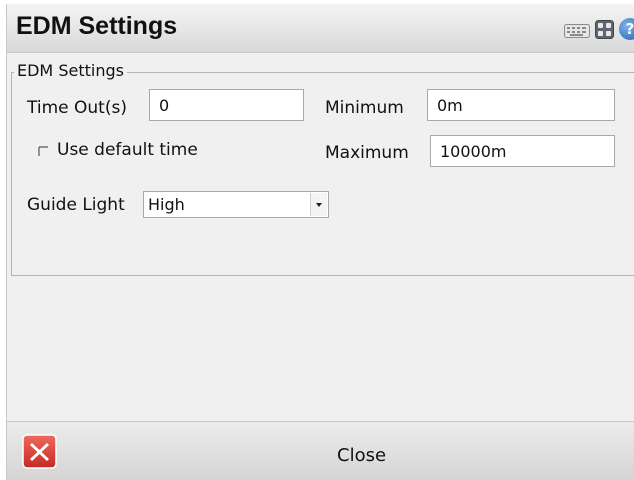  I want to click on close-button: Close, so click(320, 451).